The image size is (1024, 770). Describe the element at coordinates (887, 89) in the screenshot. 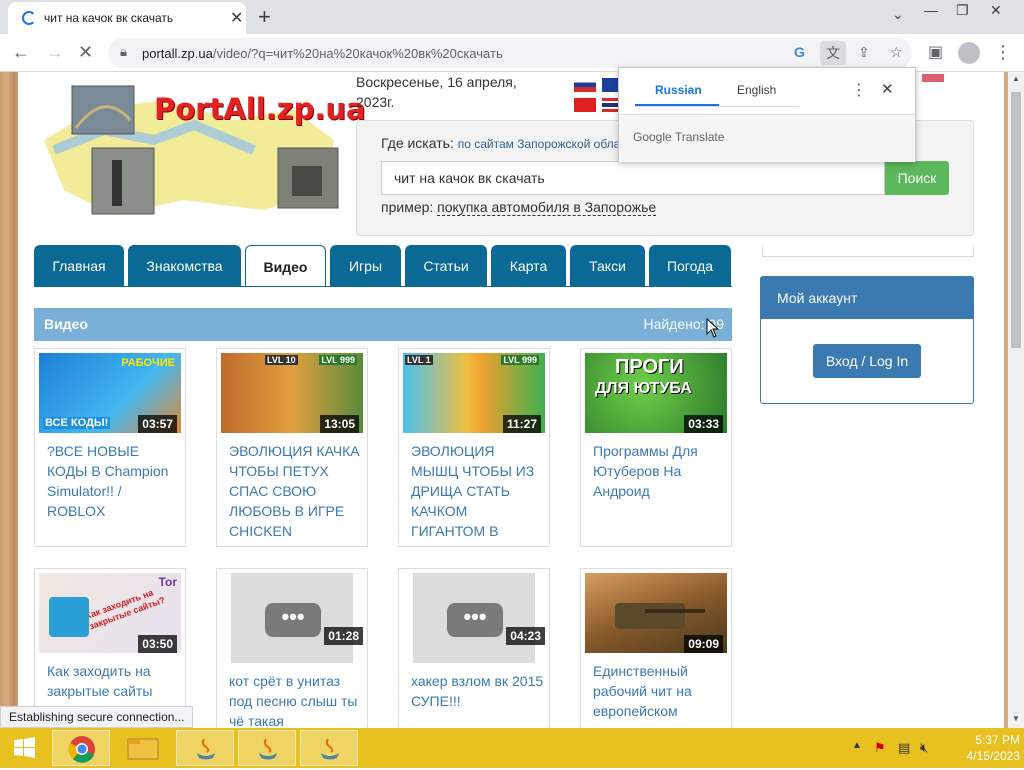

I see `translate-close-icon: ✕` at that location.